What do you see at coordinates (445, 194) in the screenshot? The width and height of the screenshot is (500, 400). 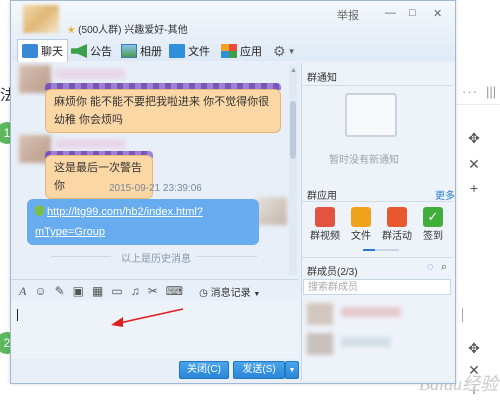 I see `apps-more-link: 更多` at bounding box center [445, 194].